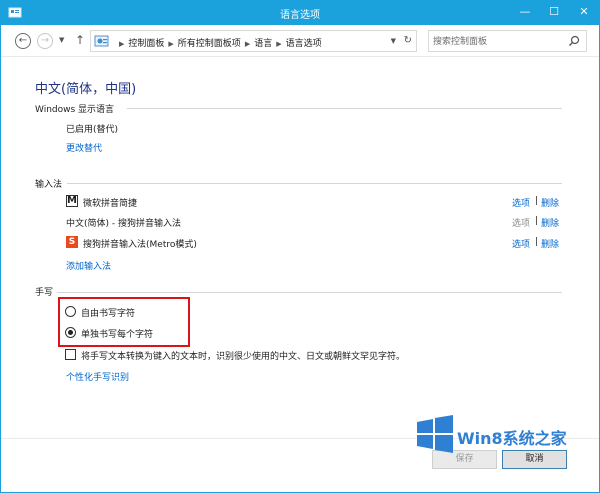  What do you see at coordinates (86, 89) in the screenshot?
I see `page-title: 中文(简体，中国)` at bounding box center [86, 89].